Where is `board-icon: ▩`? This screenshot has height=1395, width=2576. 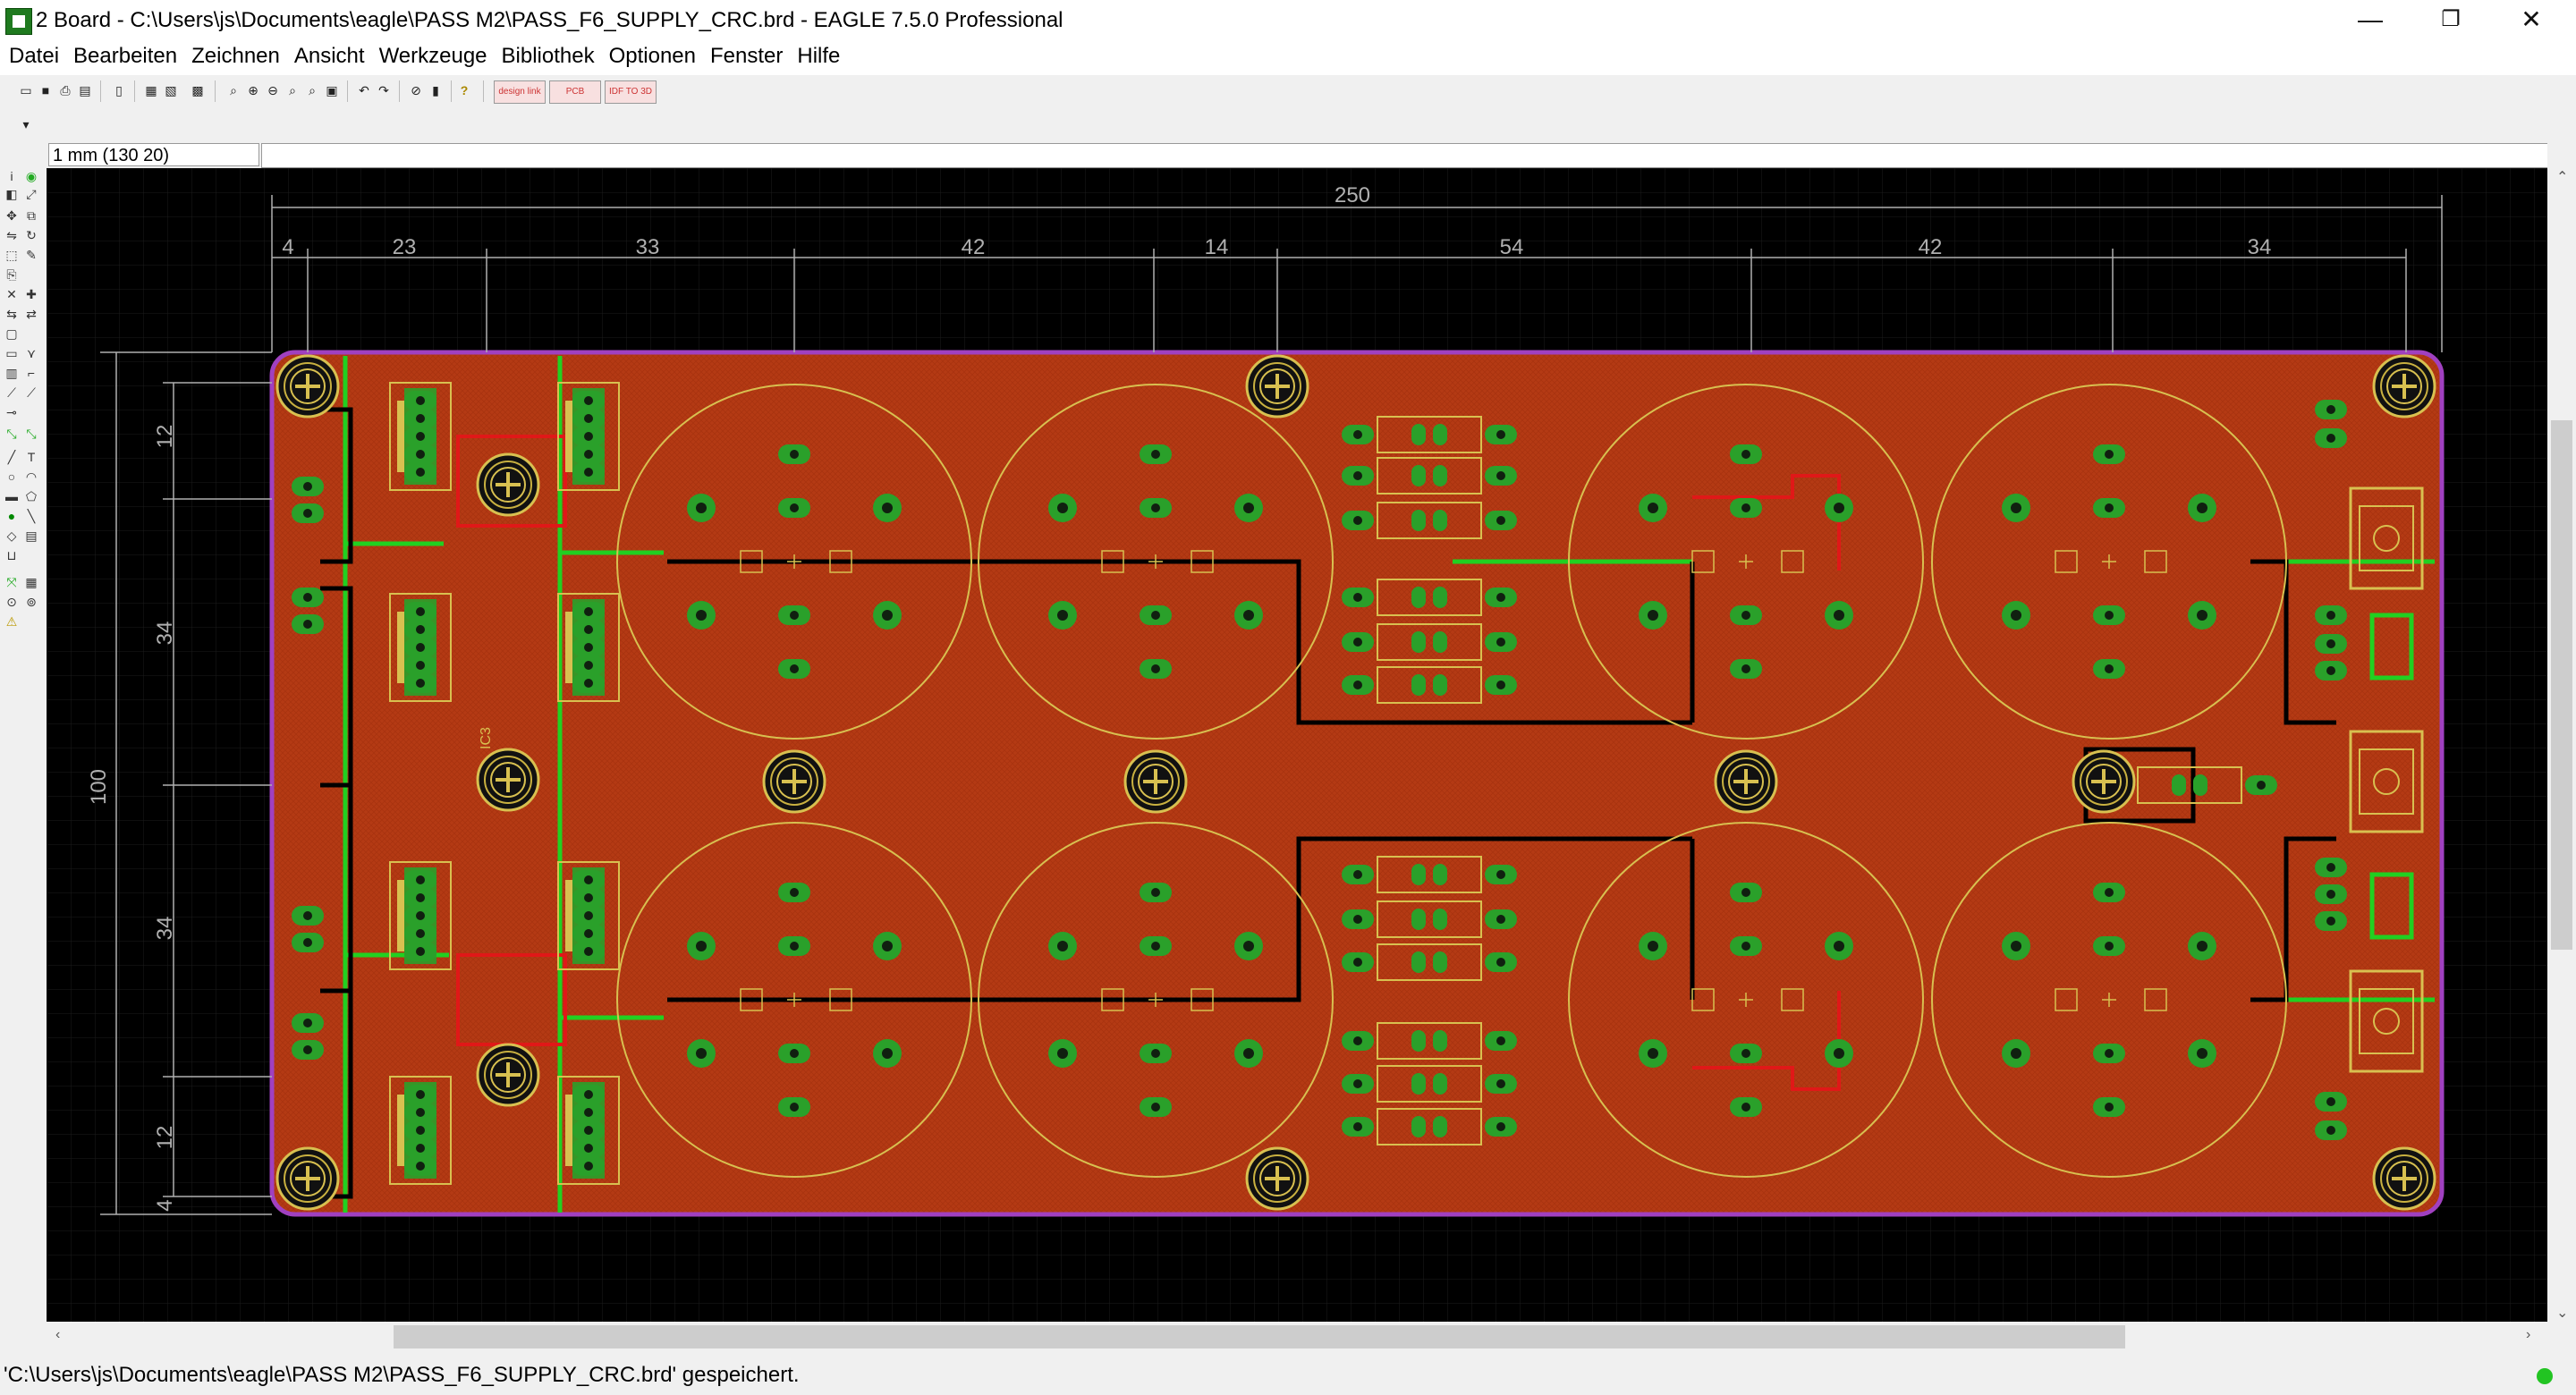
board-icon: ▩ is located at coordinates (198, 90).